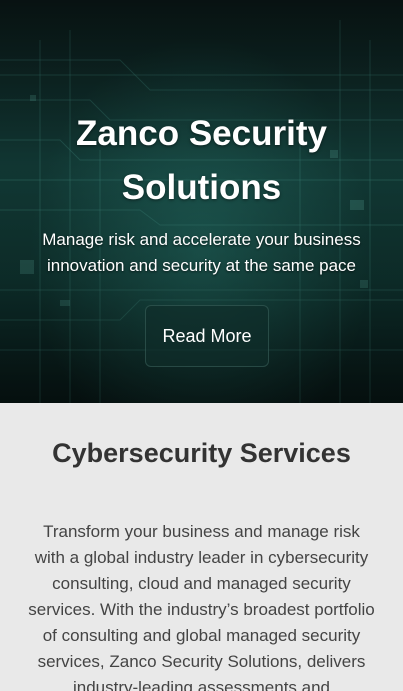 Image resolution: width=403 pixels, height=691 pixels. Describe the element at coordinates (201, 453) in the screenshot. I see `services-title: Cybersecurity Services` at that location.